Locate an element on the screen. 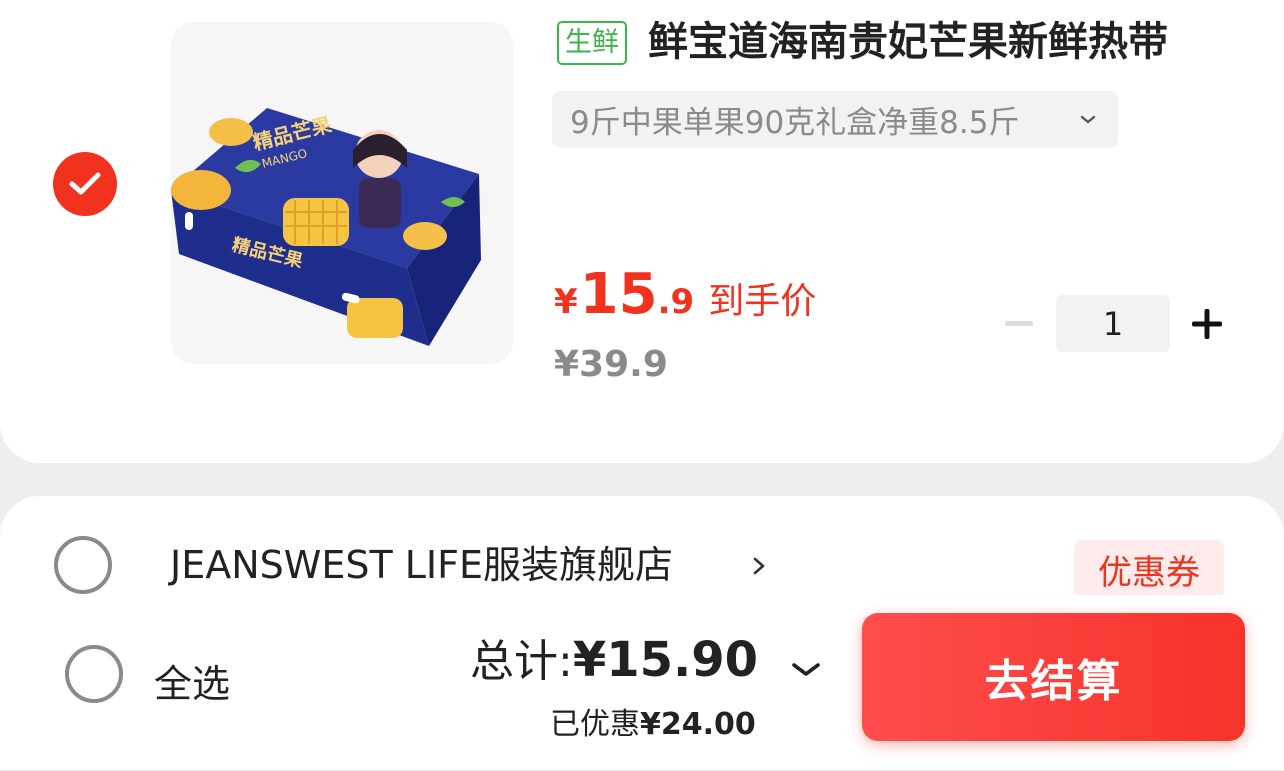  chevron-right-icon is located at coordinates (759, 566).